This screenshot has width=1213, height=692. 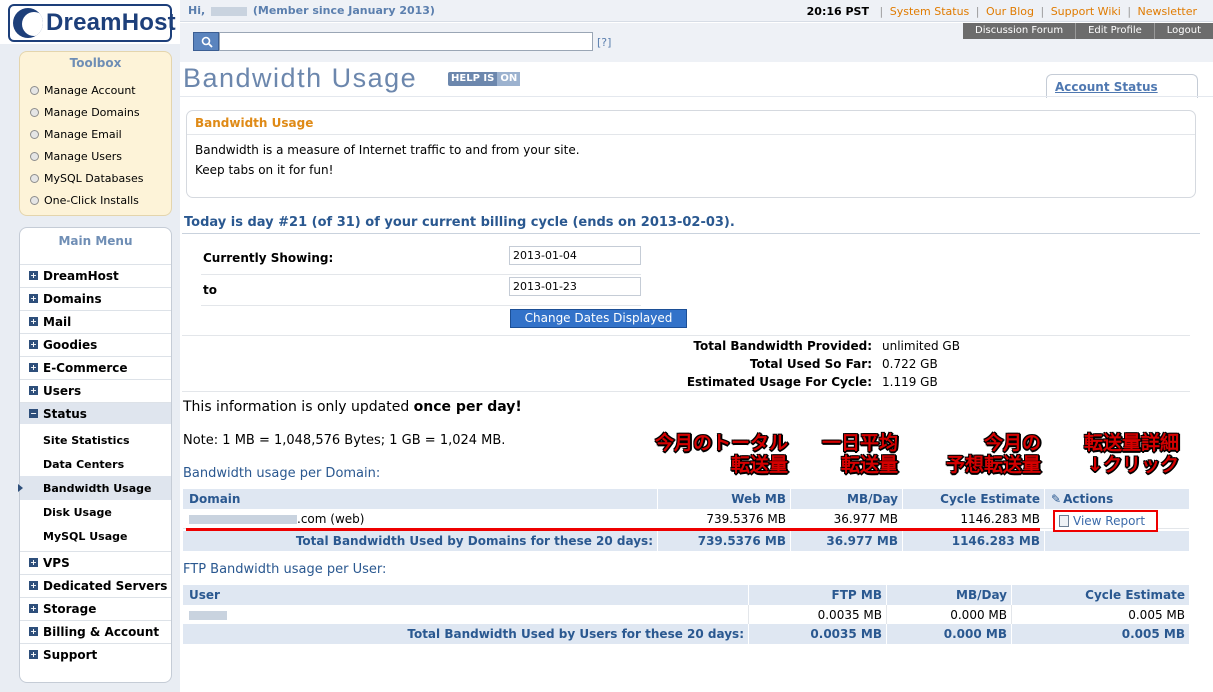 I want to click on tab-logout: Logout, so click(x=1183, y=31).